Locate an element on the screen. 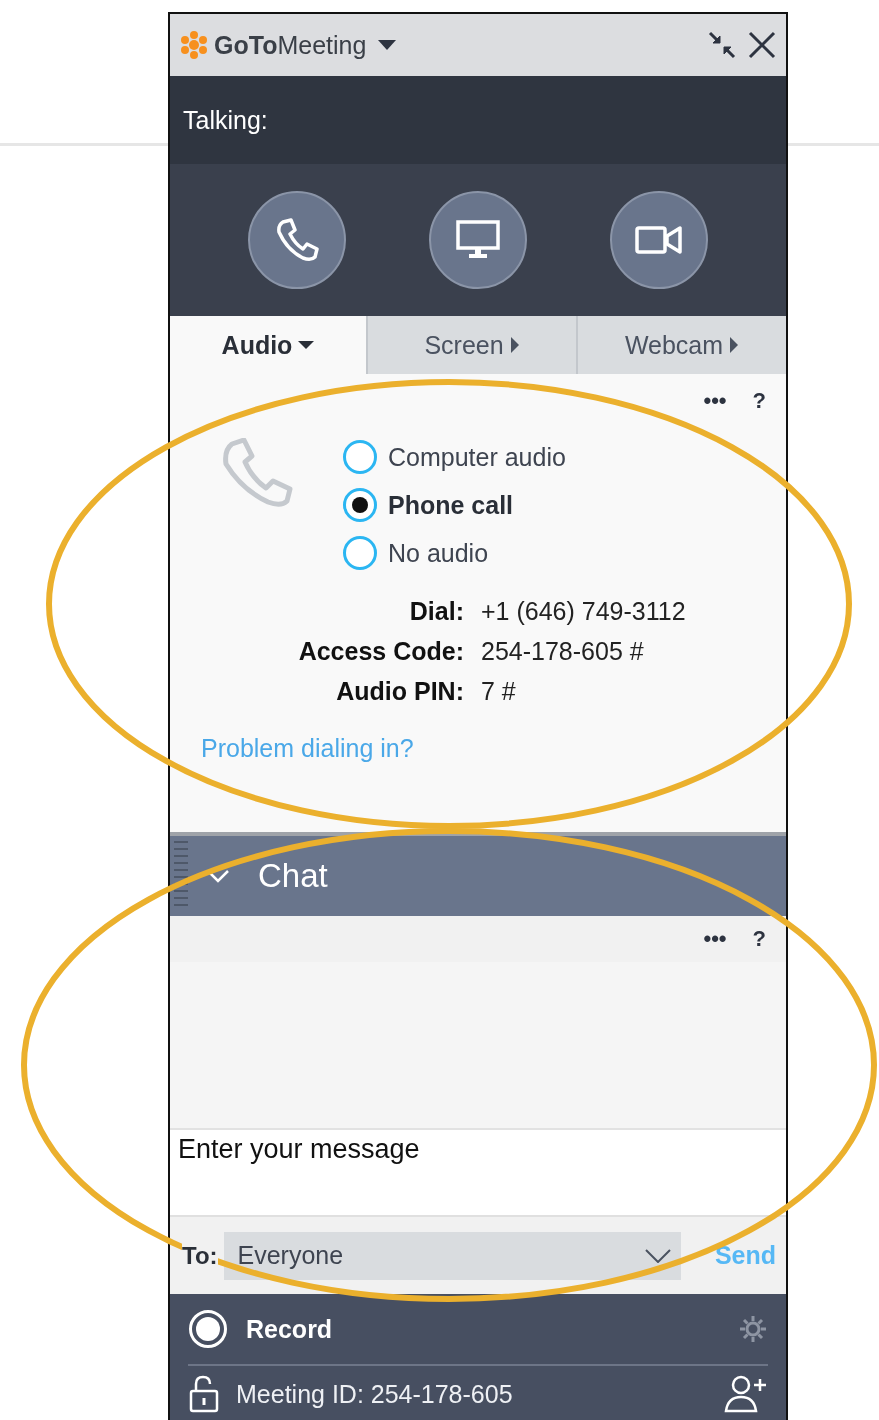 Image resolution: width=879 pixels, height=1420 pixels. app-title: GoToMeeting is located at coordinates (290, 45).